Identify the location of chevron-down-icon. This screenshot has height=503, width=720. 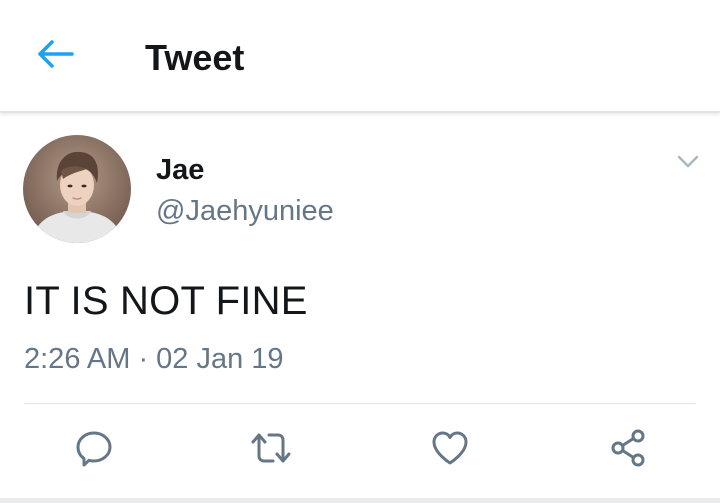
(688, 164).